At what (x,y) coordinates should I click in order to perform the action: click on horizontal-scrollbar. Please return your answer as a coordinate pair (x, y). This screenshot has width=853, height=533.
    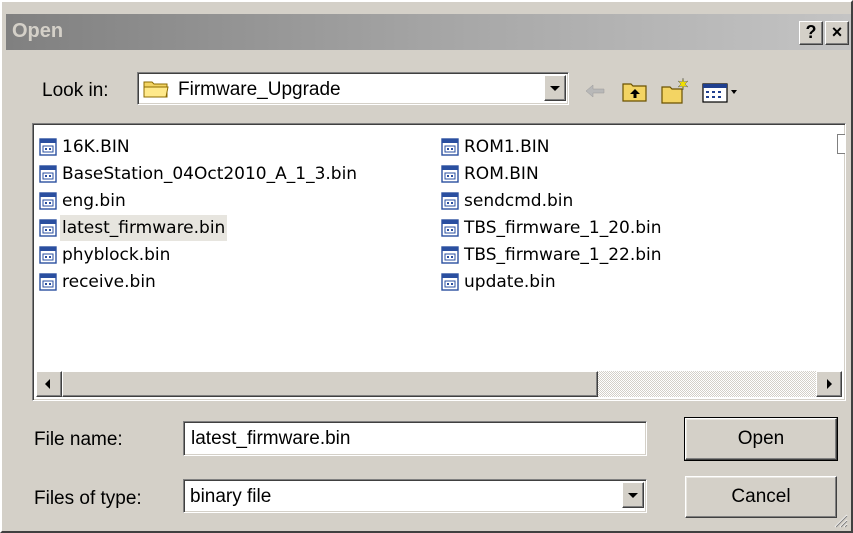
    Looking at the image, I should click on (439, 384).